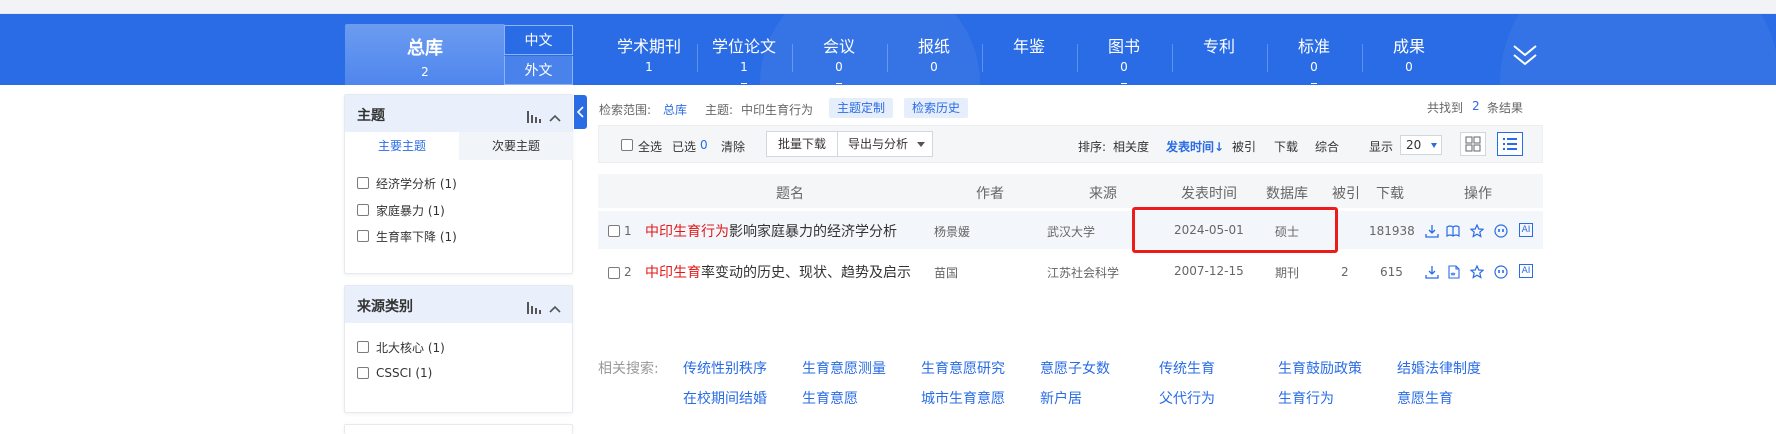 The image size is (1776, 434). What do you see at coordinates (1083, 272) in the screenshot?
I see `source-link: 江苏社会科学` at bounding box center [1083, 272].